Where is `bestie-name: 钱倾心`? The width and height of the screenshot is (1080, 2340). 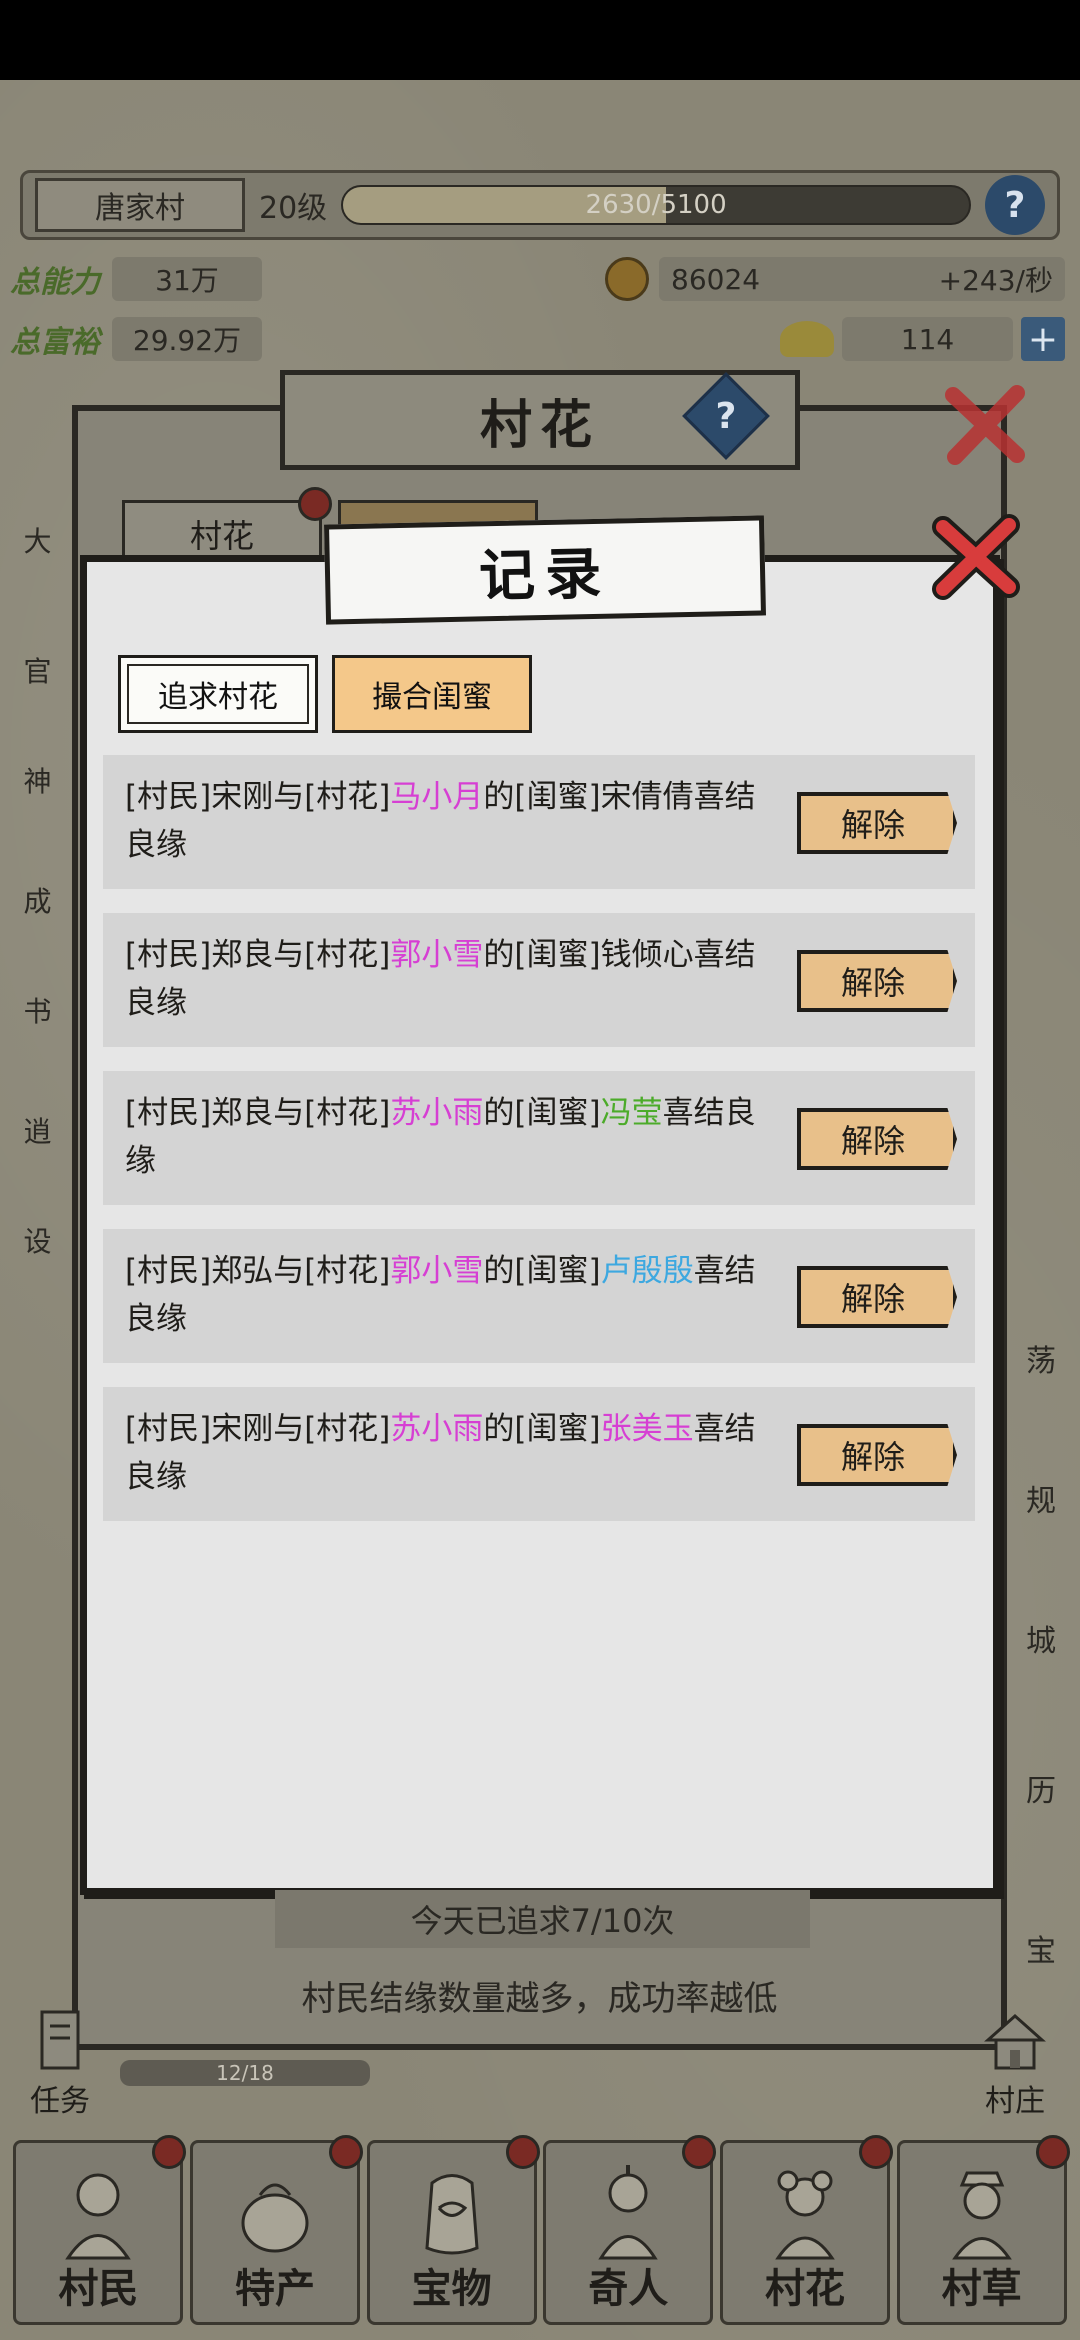
bestie-name: 钱倾心 is located at coordinates (647, 955).